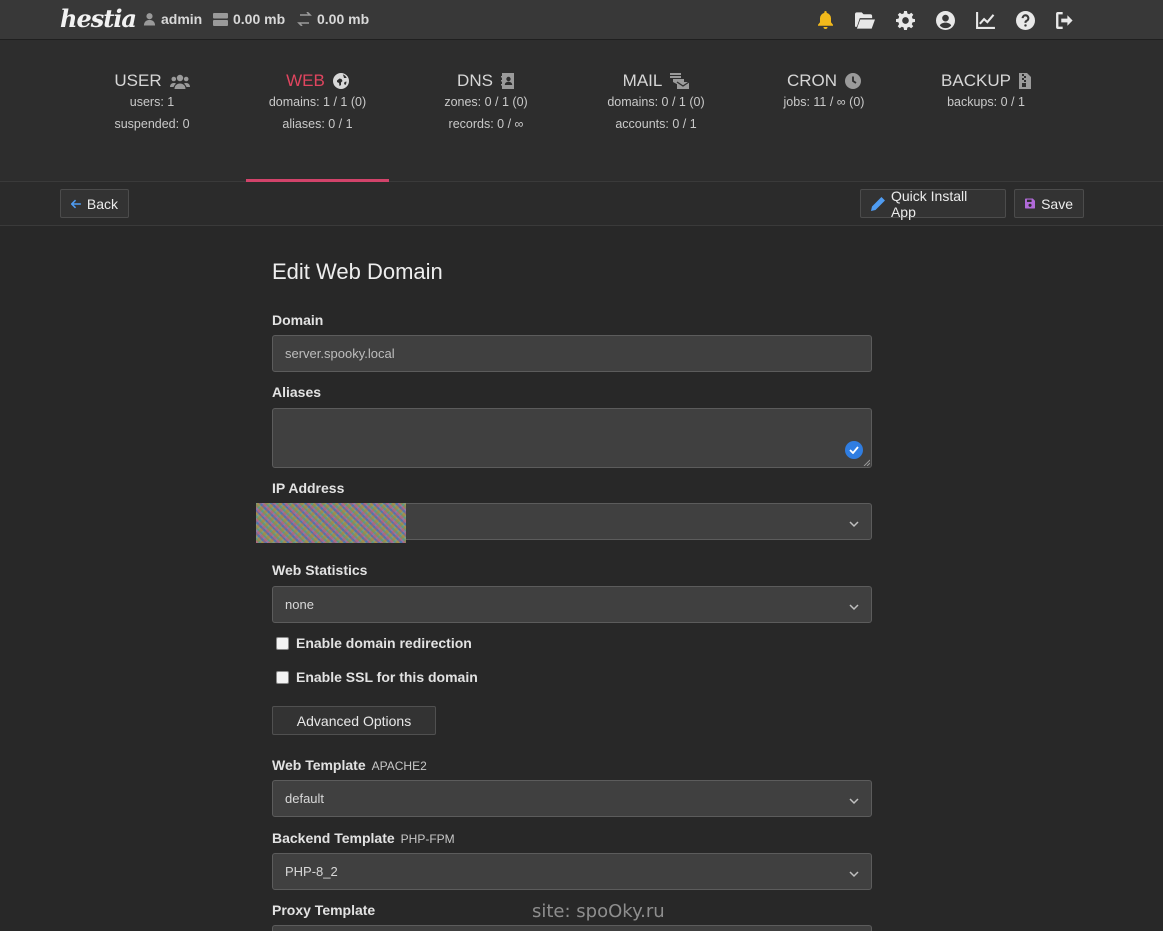  What do you see at coordinates (656, 111) in the screenshot?
I see `tab-mail: MAIL domains: 0 / 1 (0) accounts: 0 / 1` at bounding box center [656, 111].